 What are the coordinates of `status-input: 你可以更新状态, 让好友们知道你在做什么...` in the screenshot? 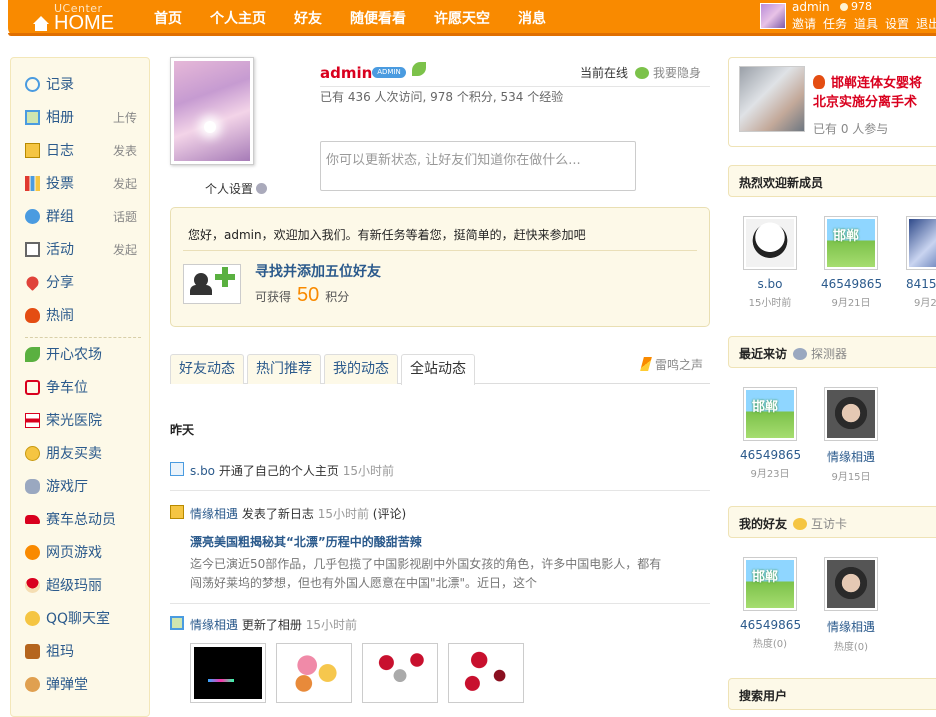 It's located at (478, 166).